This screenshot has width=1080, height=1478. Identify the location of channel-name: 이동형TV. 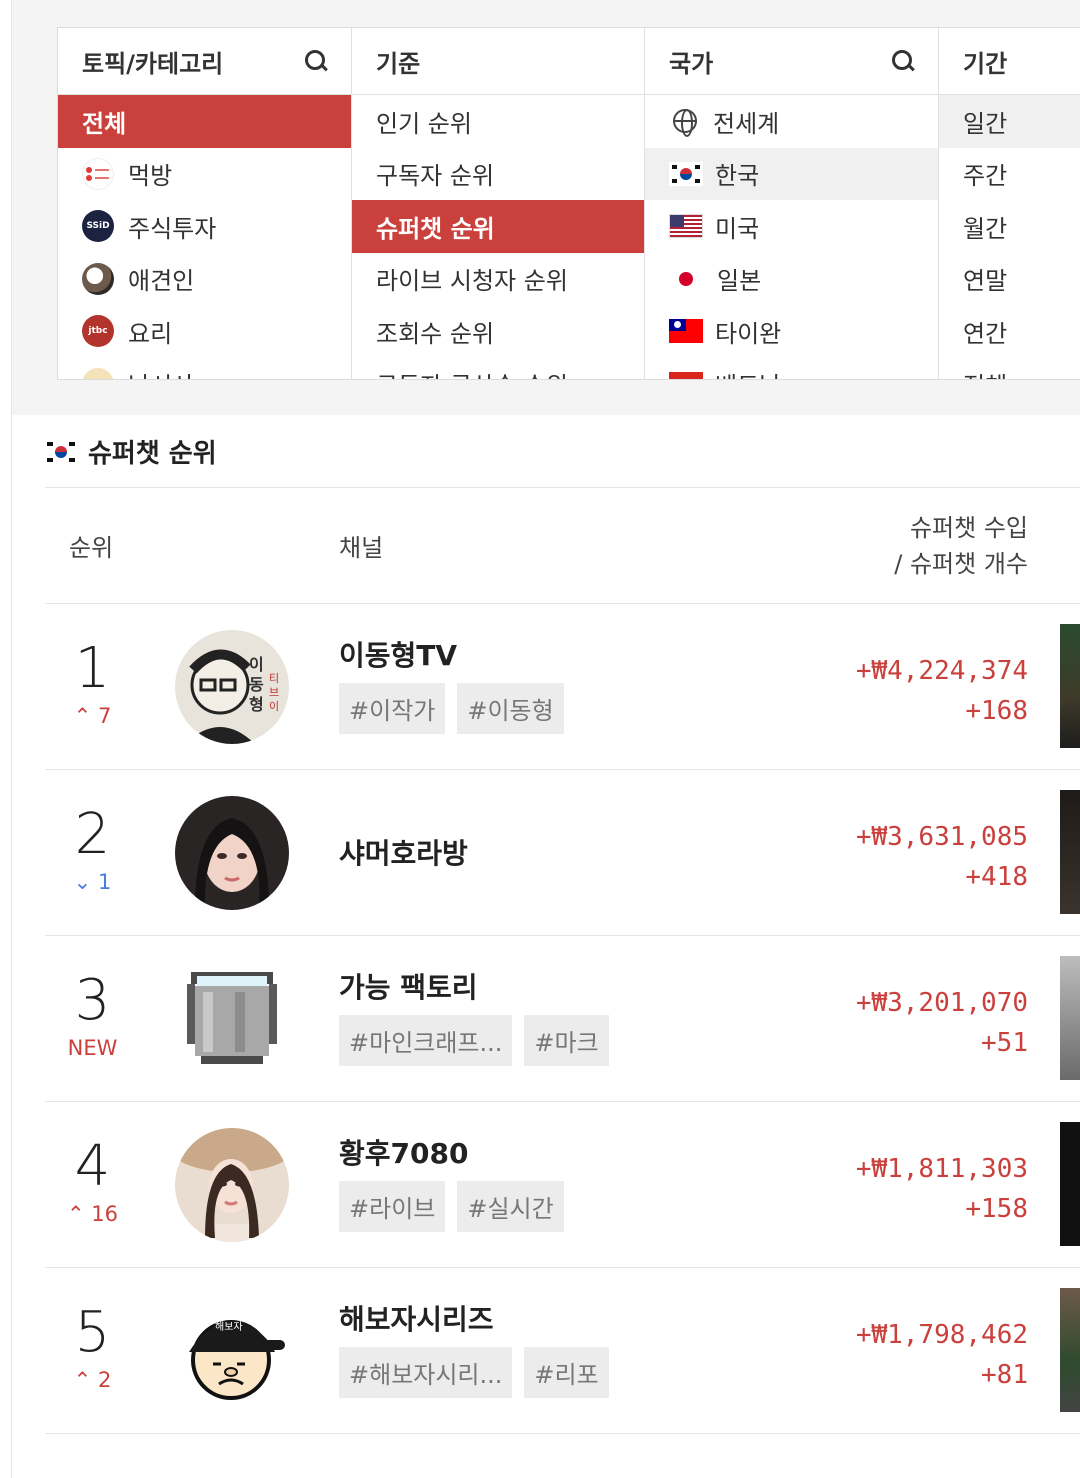
(398, 654).